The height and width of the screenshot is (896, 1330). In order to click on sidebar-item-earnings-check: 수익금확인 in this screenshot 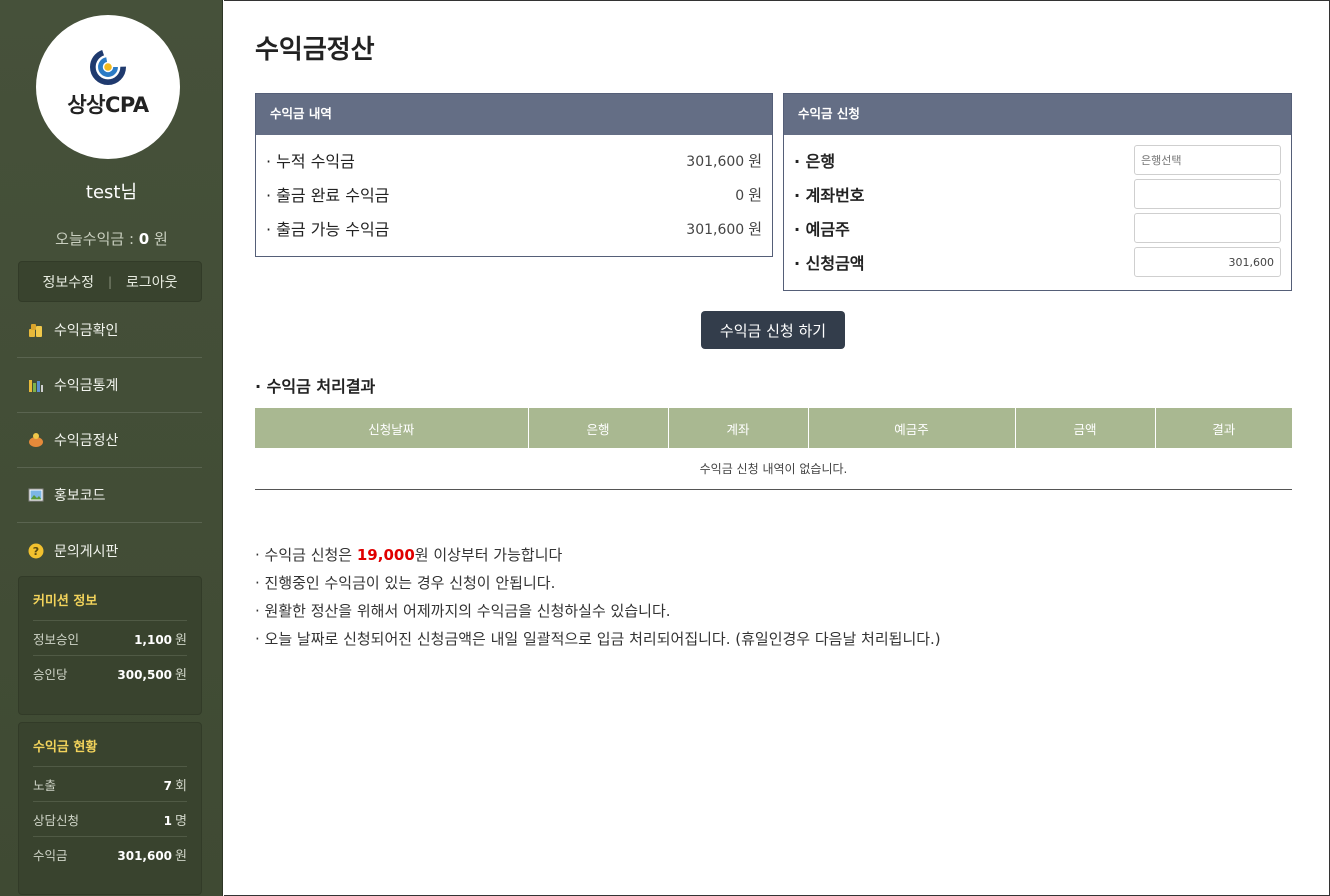, I will do `click(109, 330)`.